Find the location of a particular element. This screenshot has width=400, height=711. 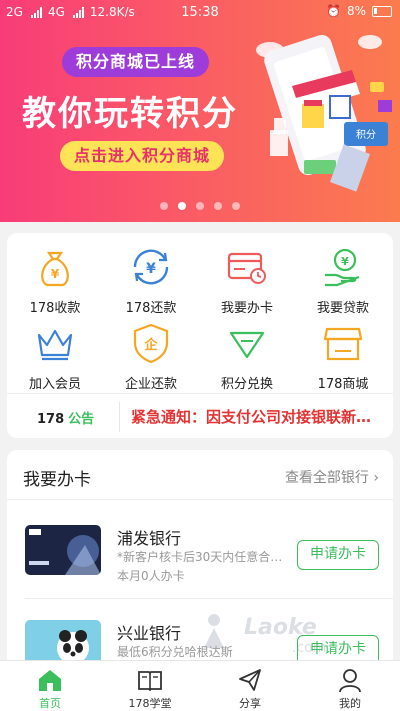

grid-item-enterprise-repay: 企 企业还款 is located at coordinates (151, 356).